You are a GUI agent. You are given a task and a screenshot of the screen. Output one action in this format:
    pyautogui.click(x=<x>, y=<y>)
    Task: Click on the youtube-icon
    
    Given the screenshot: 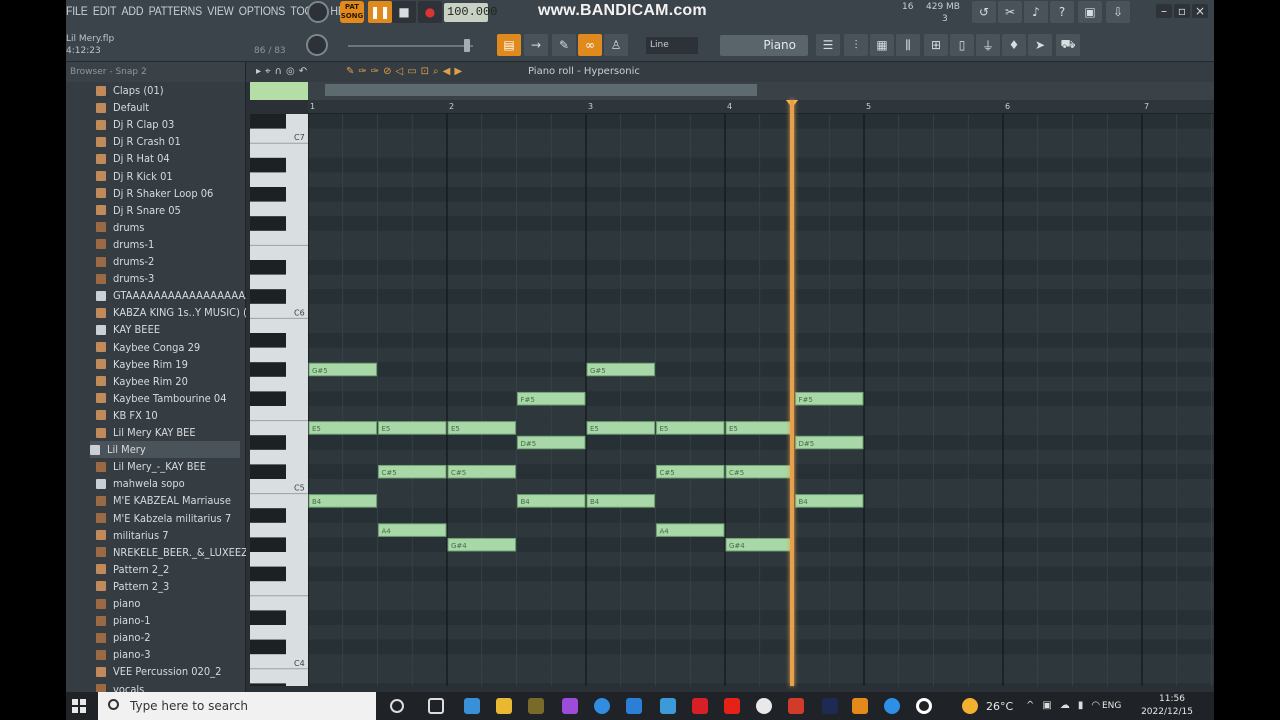 What is the action you would take?
    pyautogui.click(x=732, y=706)
    